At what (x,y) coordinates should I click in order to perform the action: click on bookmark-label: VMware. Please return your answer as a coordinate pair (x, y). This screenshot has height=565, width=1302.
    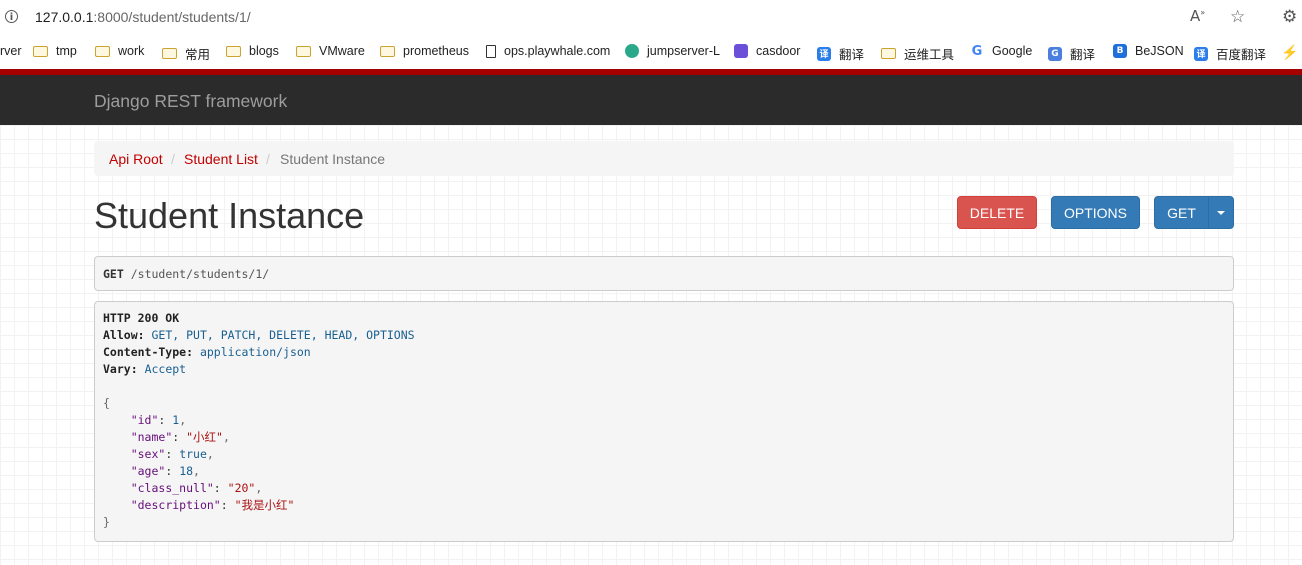
    Looking at the image, I should click on (342, 51).